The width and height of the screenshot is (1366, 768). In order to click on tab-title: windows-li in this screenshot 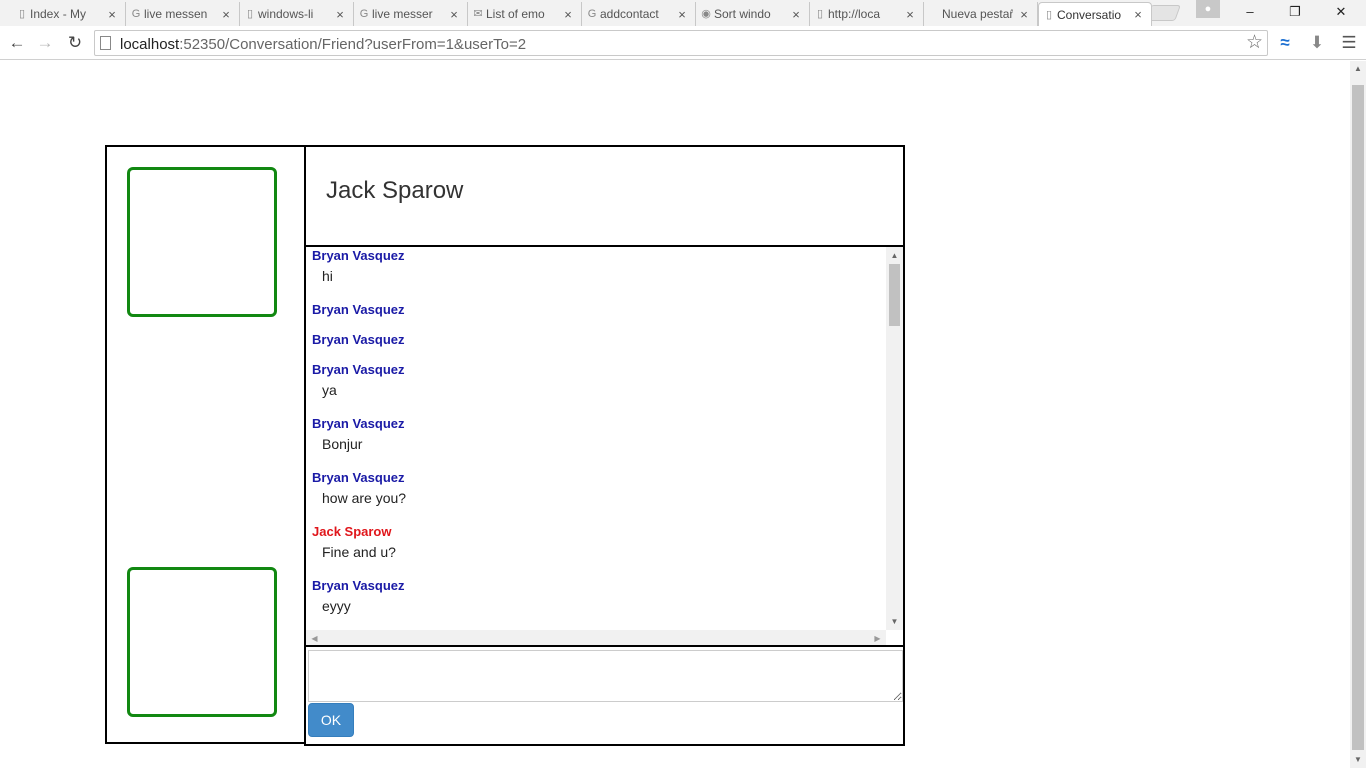, I will do `click(286, 14)`.